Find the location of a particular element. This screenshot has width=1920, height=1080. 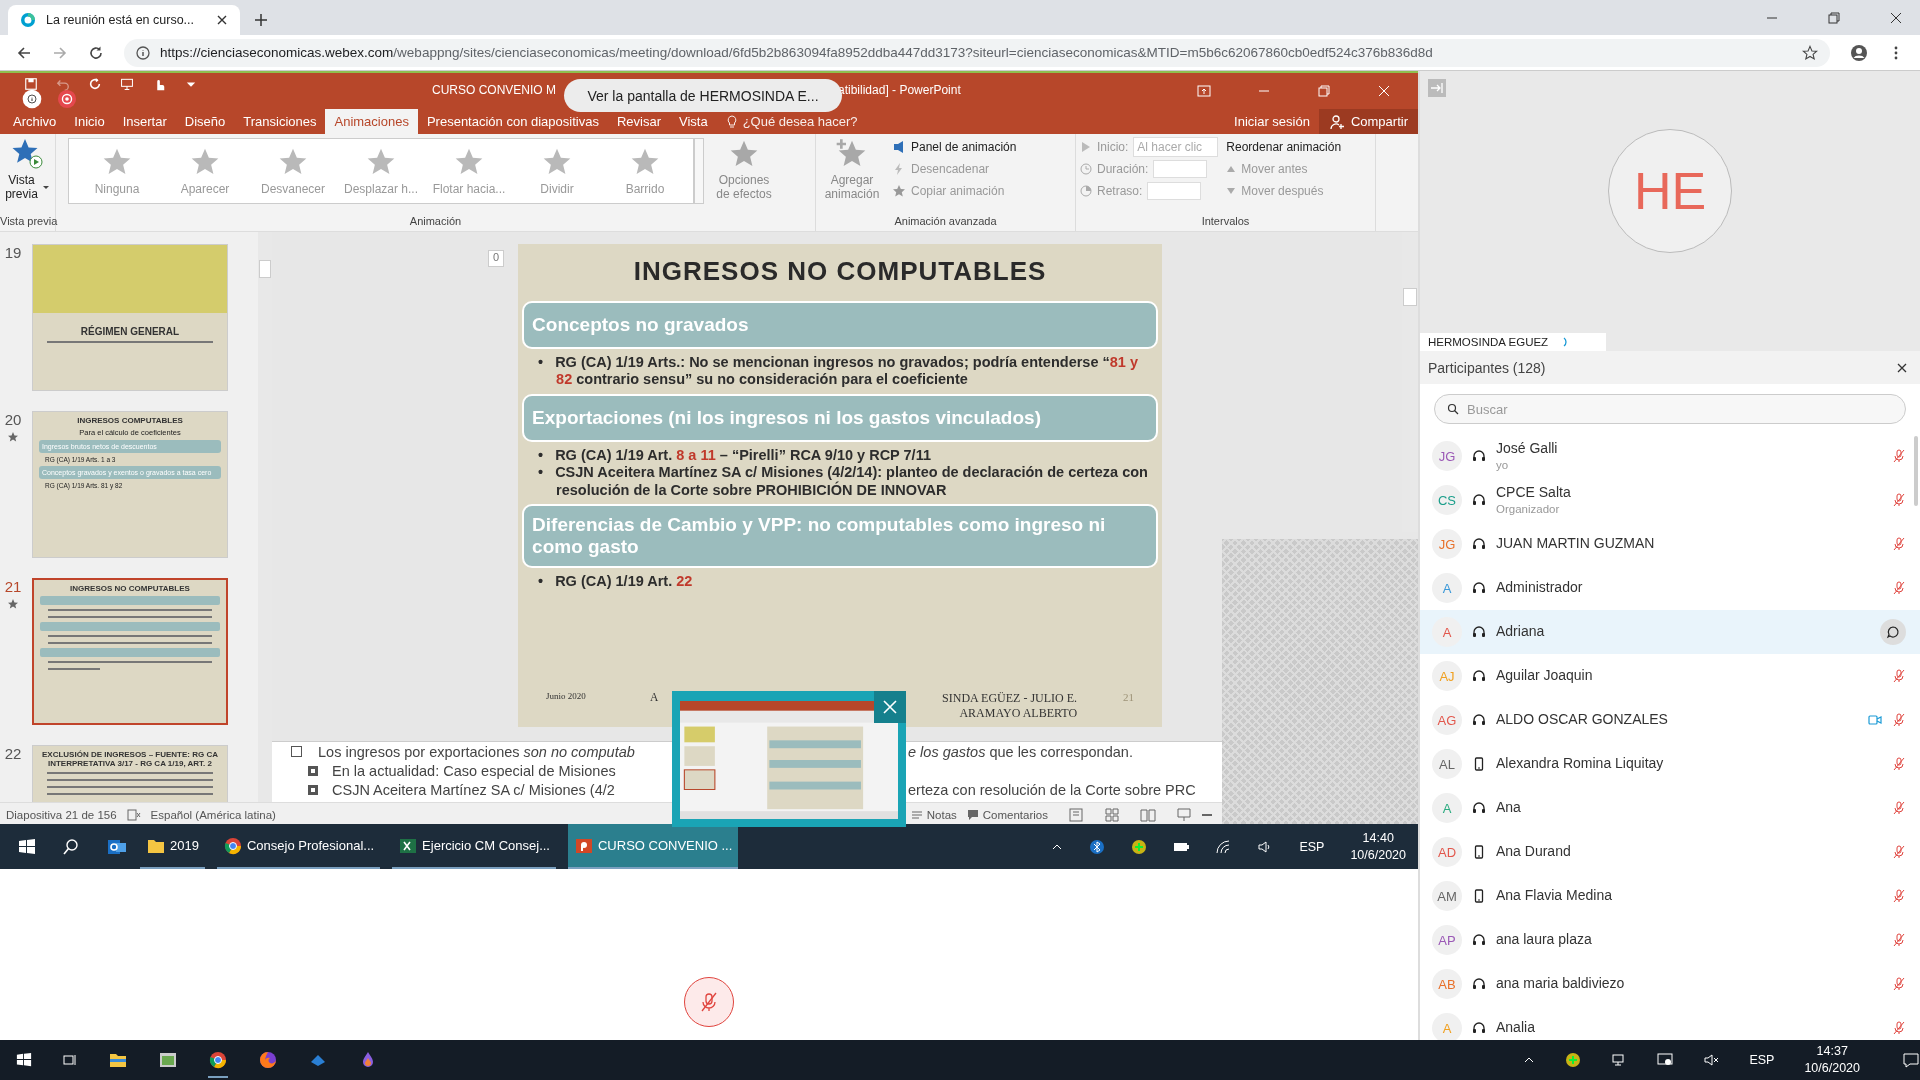

new-tab-icon is located at coordinates (261, 20).